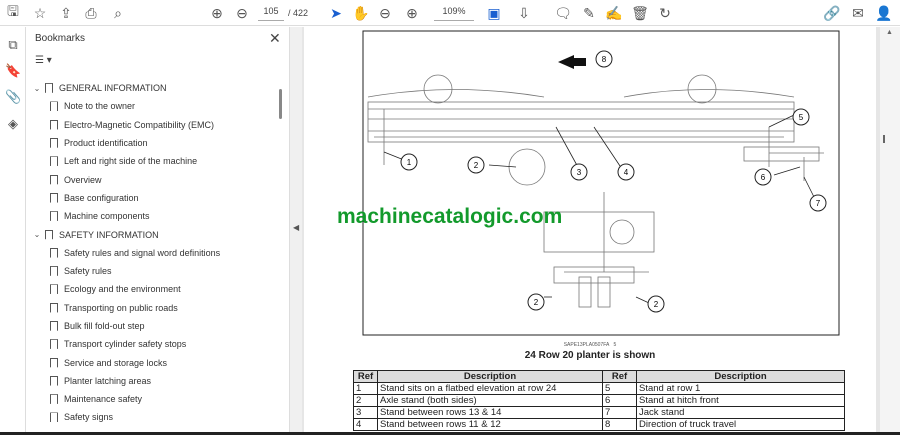 This screenshot has width=900, height=435. What do you see at coordinates (155, 106) in the screenshot?
I see `bookmark-item: Note to the owner` at bounding box center [155, 106].